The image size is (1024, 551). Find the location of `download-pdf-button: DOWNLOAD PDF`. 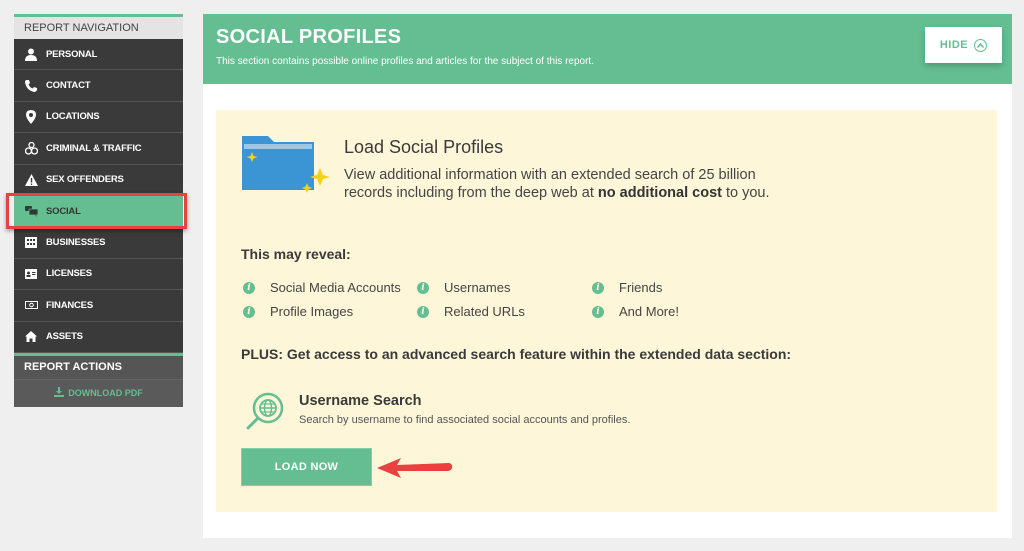

download-pdf-button: DOWNLOAD PDF is located at coordinates (98, 392).